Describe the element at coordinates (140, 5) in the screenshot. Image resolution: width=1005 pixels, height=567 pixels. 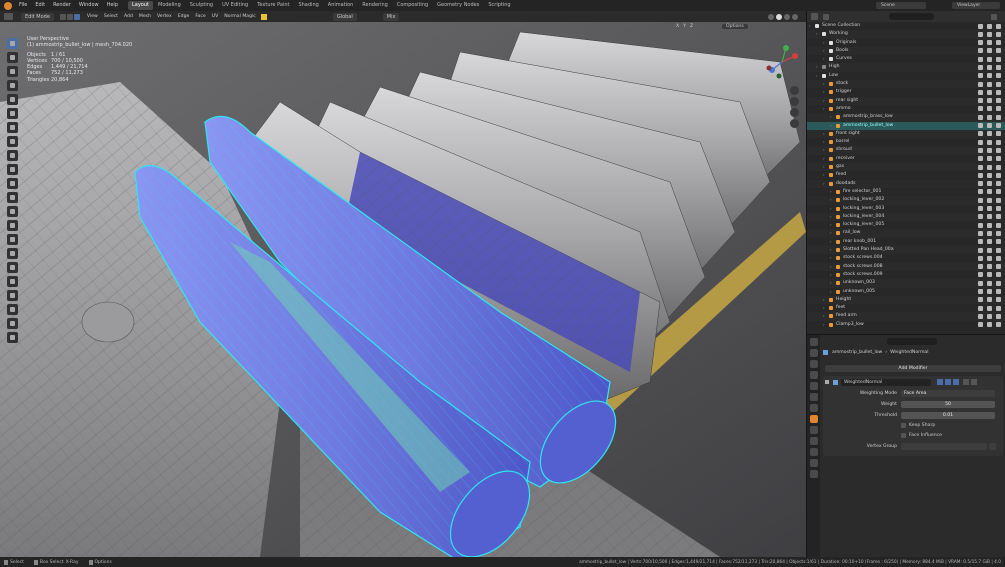
I see `tab-layout: Layout` at that location.